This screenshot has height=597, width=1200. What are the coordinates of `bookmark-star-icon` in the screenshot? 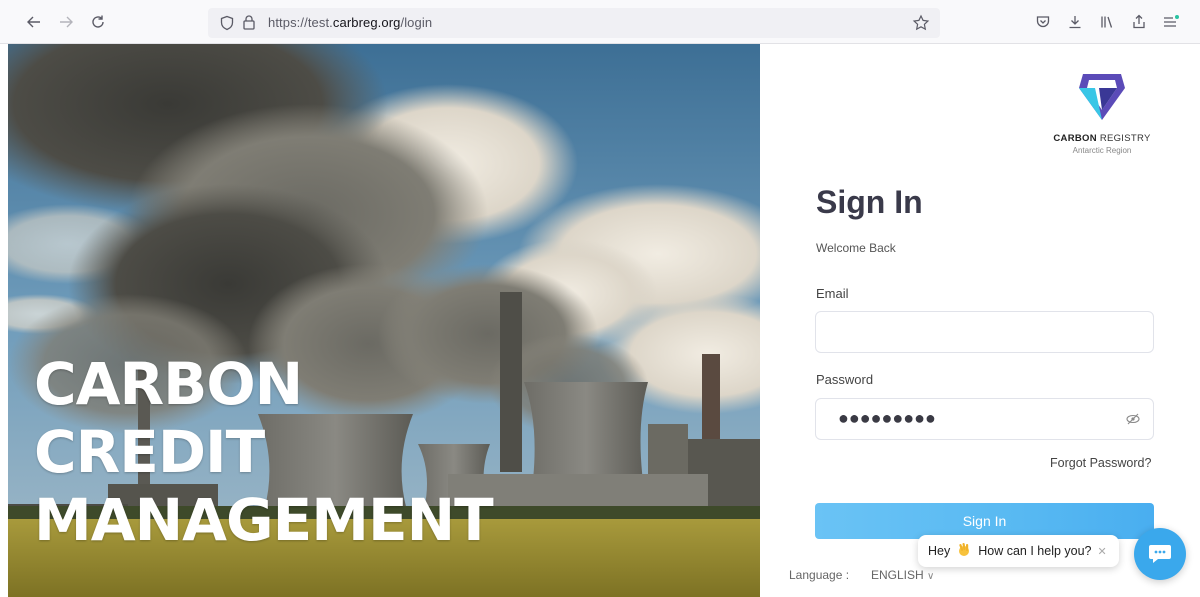 It's located at (921, 25).